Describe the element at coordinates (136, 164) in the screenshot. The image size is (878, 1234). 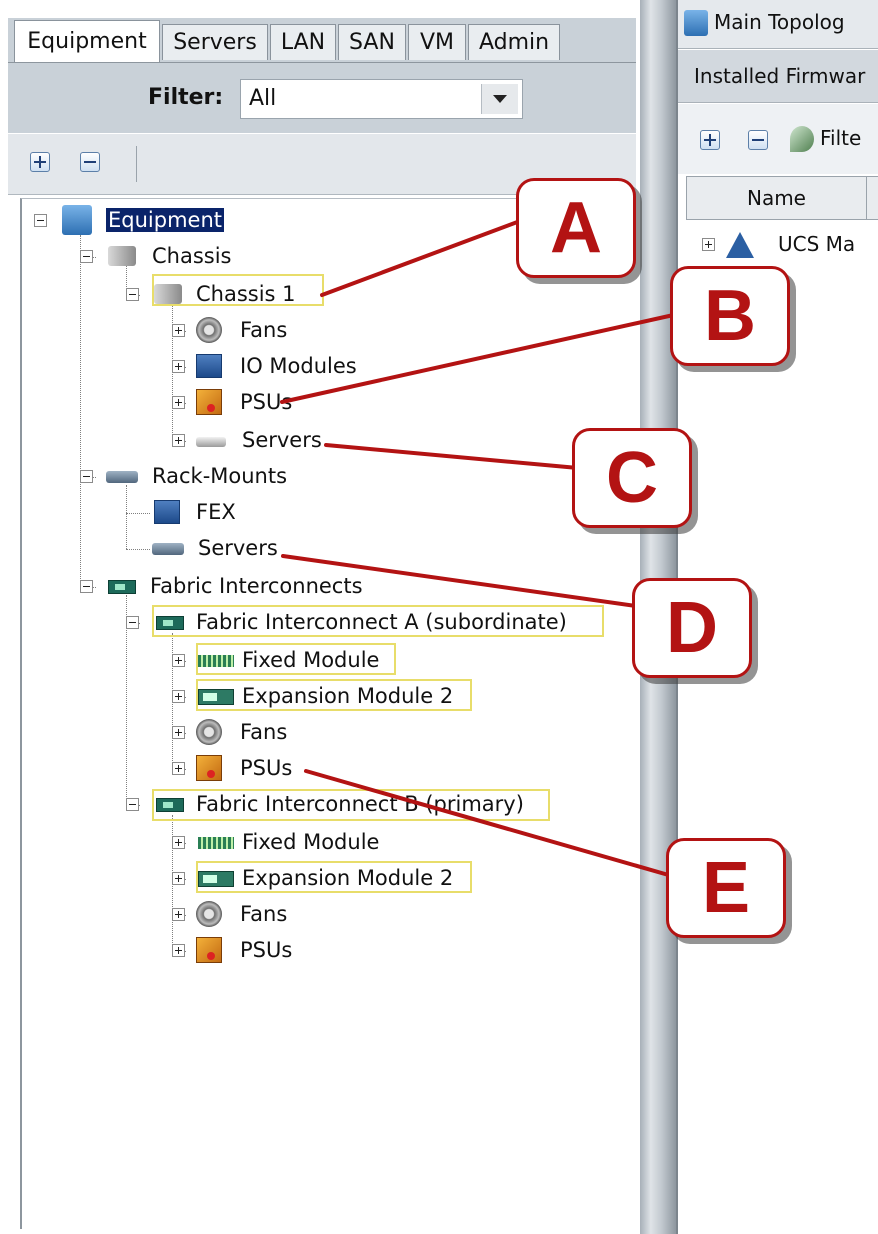
I see `toolbar-separator` at that location.